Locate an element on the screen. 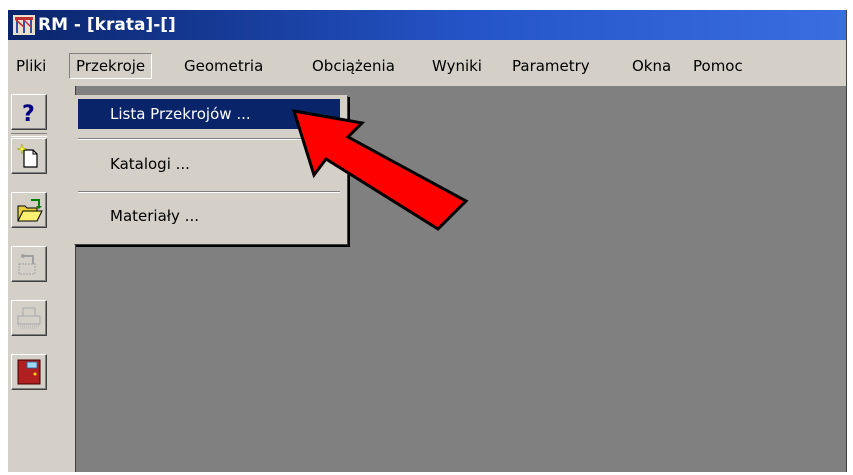 The width and height of the screenshot is (853, 475). open-folder-icon is located at coordinates (30, 210).